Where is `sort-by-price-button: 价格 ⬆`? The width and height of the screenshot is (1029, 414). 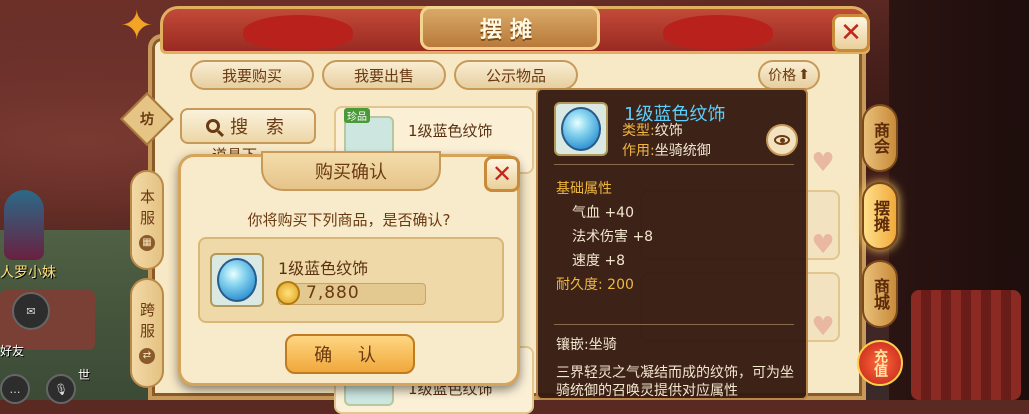
sort-by-price-button: 价格 ⬆ is located at coordinates (789, 75).